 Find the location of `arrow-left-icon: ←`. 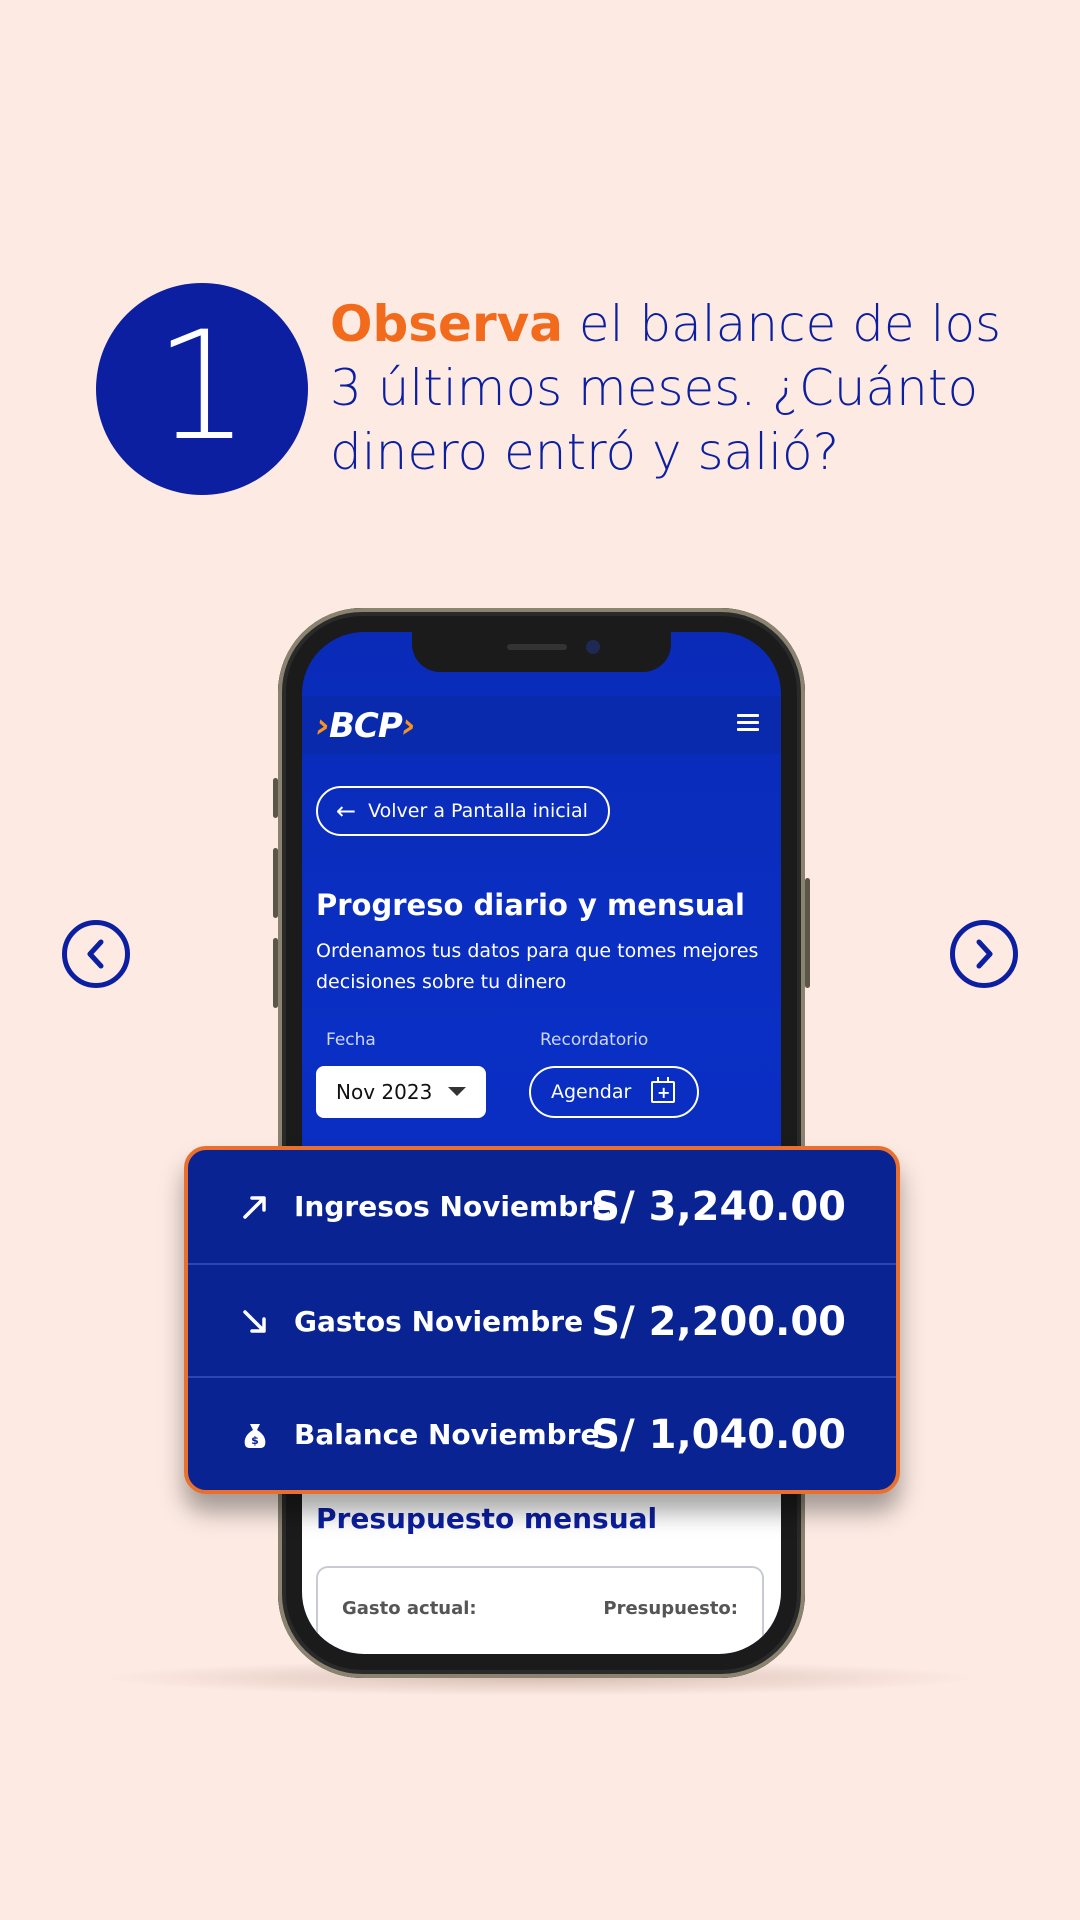

arrow-left-icon: ← is located at coordinates (346, 811).